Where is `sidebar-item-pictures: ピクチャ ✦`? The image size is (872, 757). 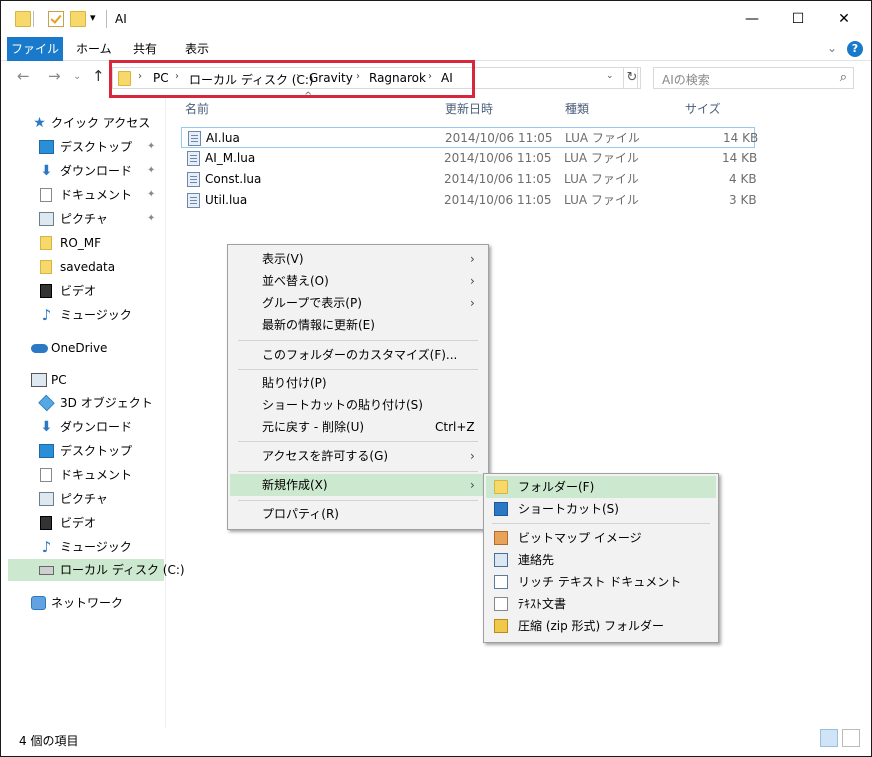 sidebar-item-pictures: ピクチャ ✦ is located at coordinates (83, 219).